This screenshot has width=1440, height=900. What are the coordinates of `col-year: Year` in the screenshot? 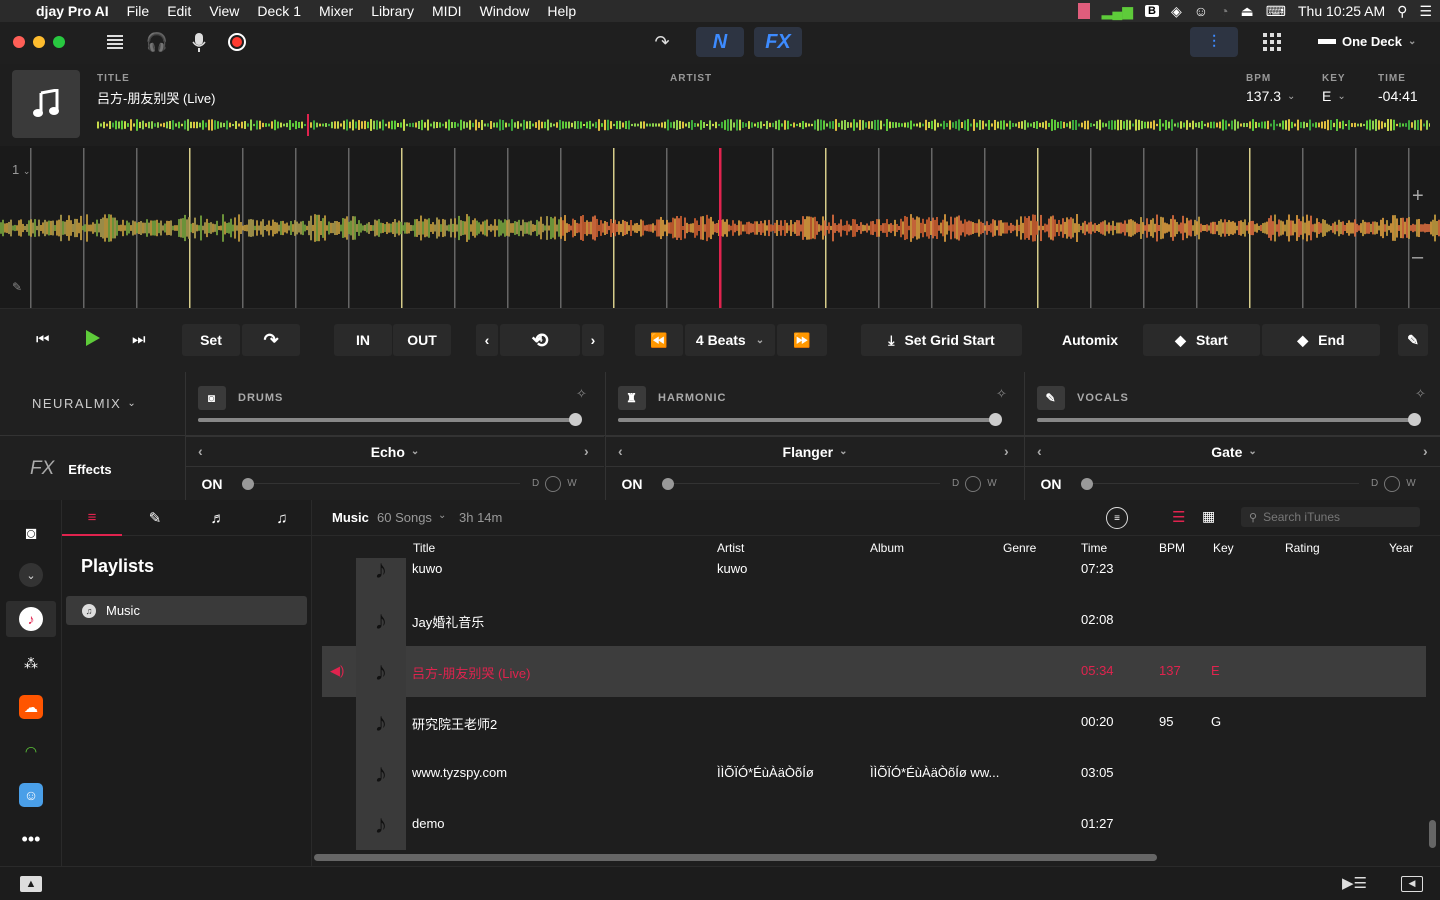 It's located at (1401, 548).